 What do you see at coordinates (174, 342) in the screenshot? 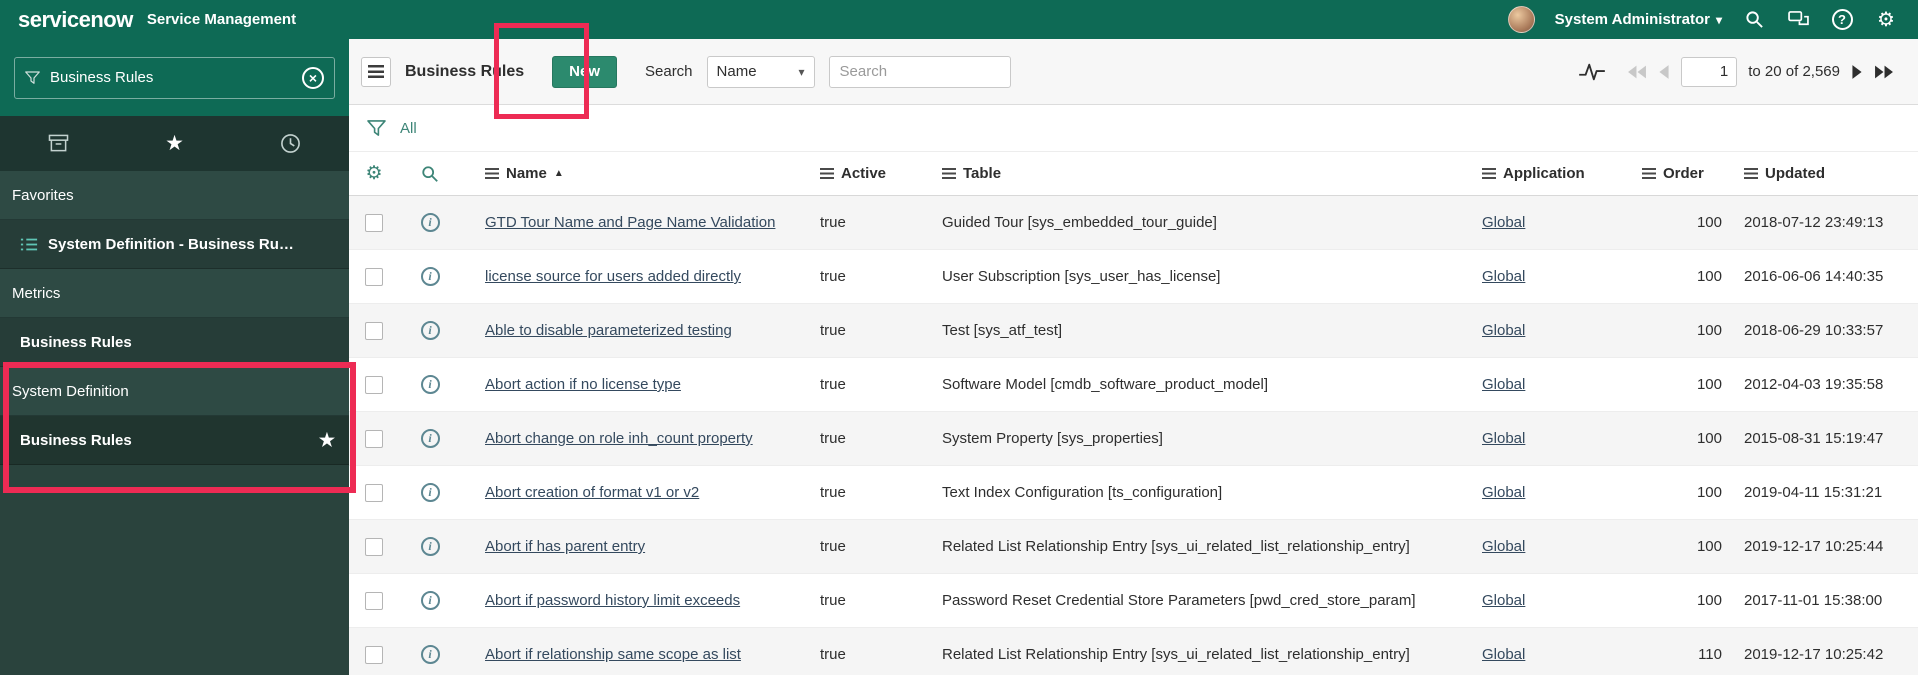
I see `sidebar-item-metrics-business-rules: Business Rules` at bounding box center [174, 342].